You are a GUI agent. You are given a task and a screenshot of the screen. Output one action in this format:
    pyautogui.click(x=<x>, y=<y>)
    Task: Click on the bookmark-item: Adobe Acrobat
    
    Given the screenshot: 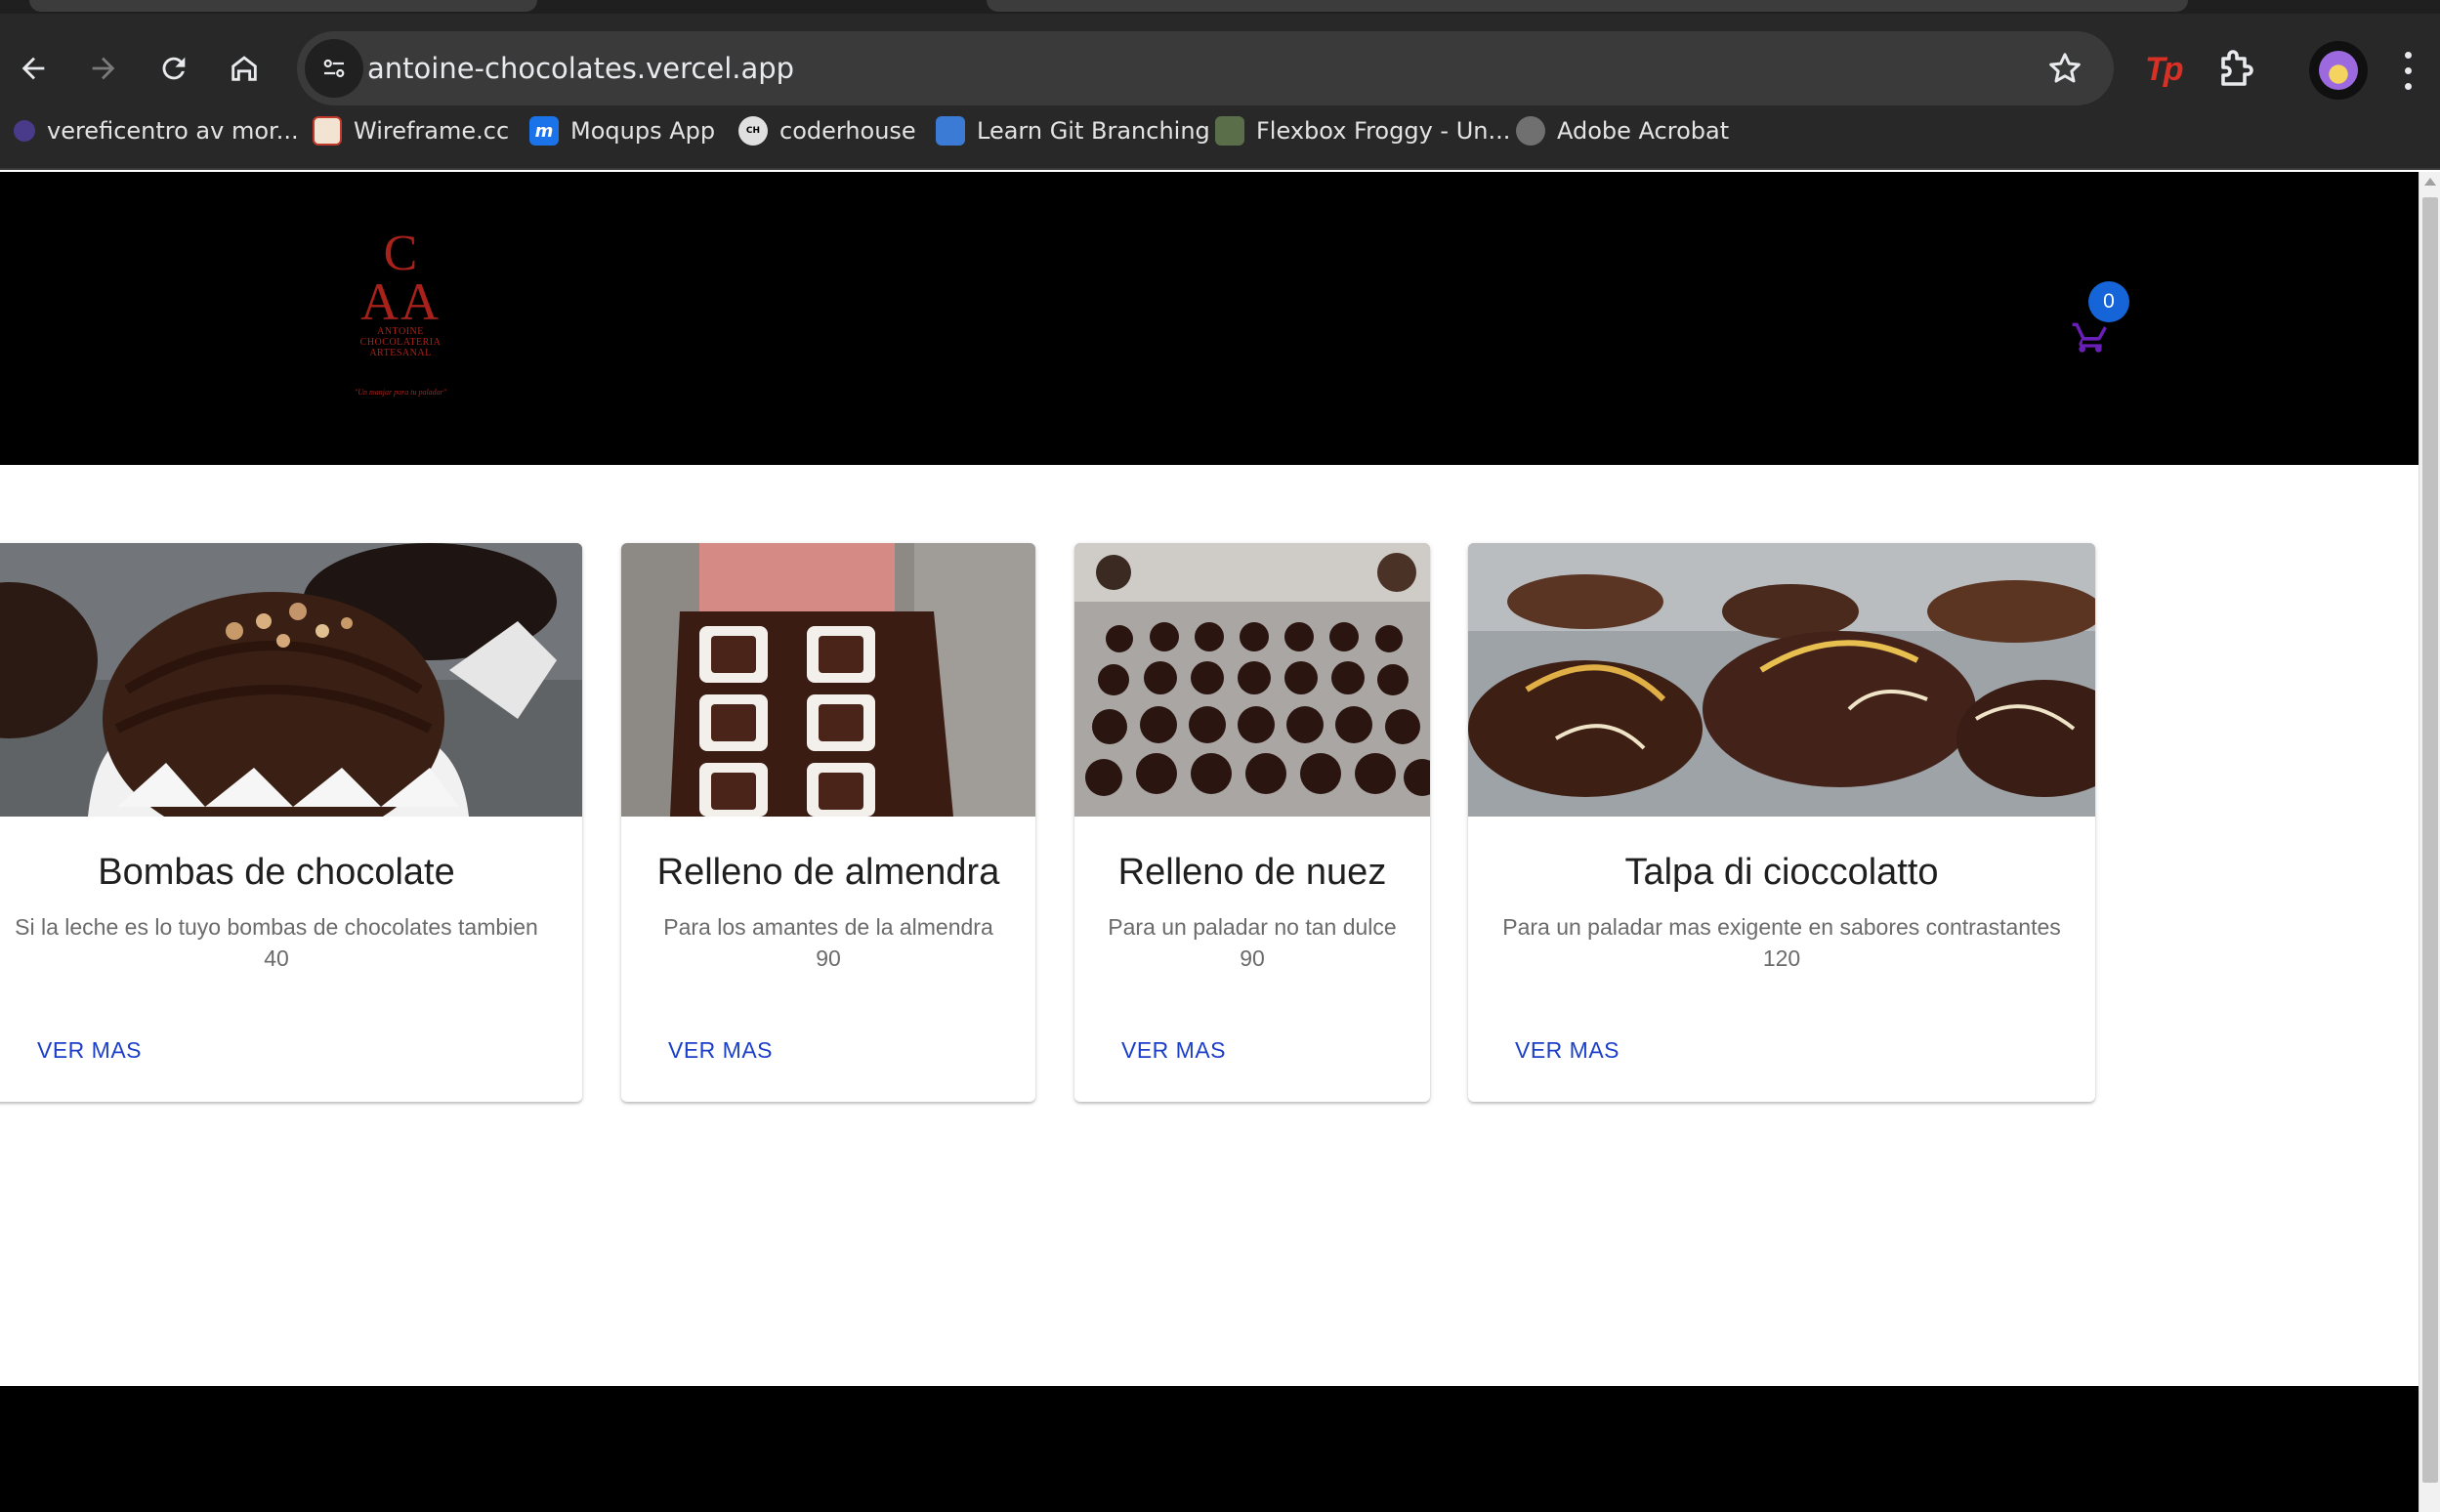 What is the action you would take?
    pyautogui.click(x=1622, y=130)
    